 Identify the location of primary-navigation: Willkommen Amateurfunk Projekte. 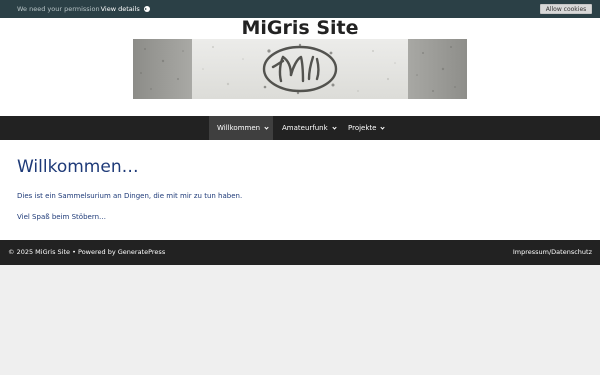
(300, 128).